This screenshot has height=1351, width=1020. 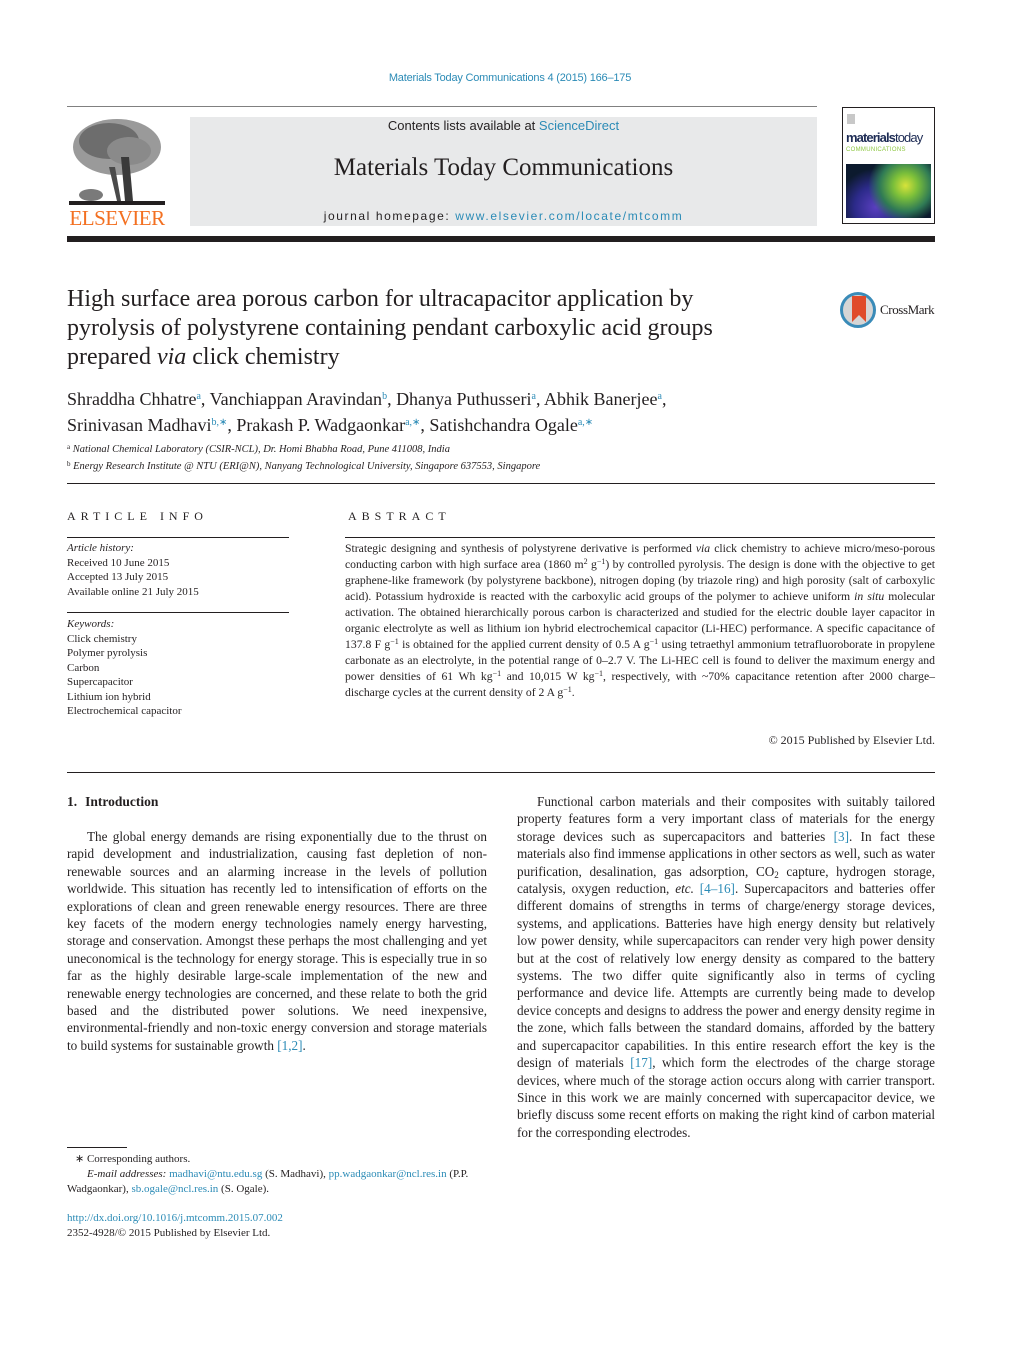 What do you see at coordinates (107, 653) in the screenshot?
I see `keyword: Polymer pyrolysis` at bounding box center [107, 653].